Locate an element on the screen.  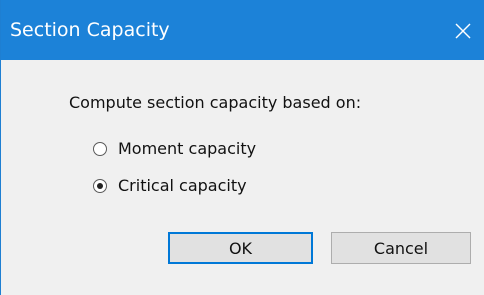
close-button is located at coordinates (462, 31).